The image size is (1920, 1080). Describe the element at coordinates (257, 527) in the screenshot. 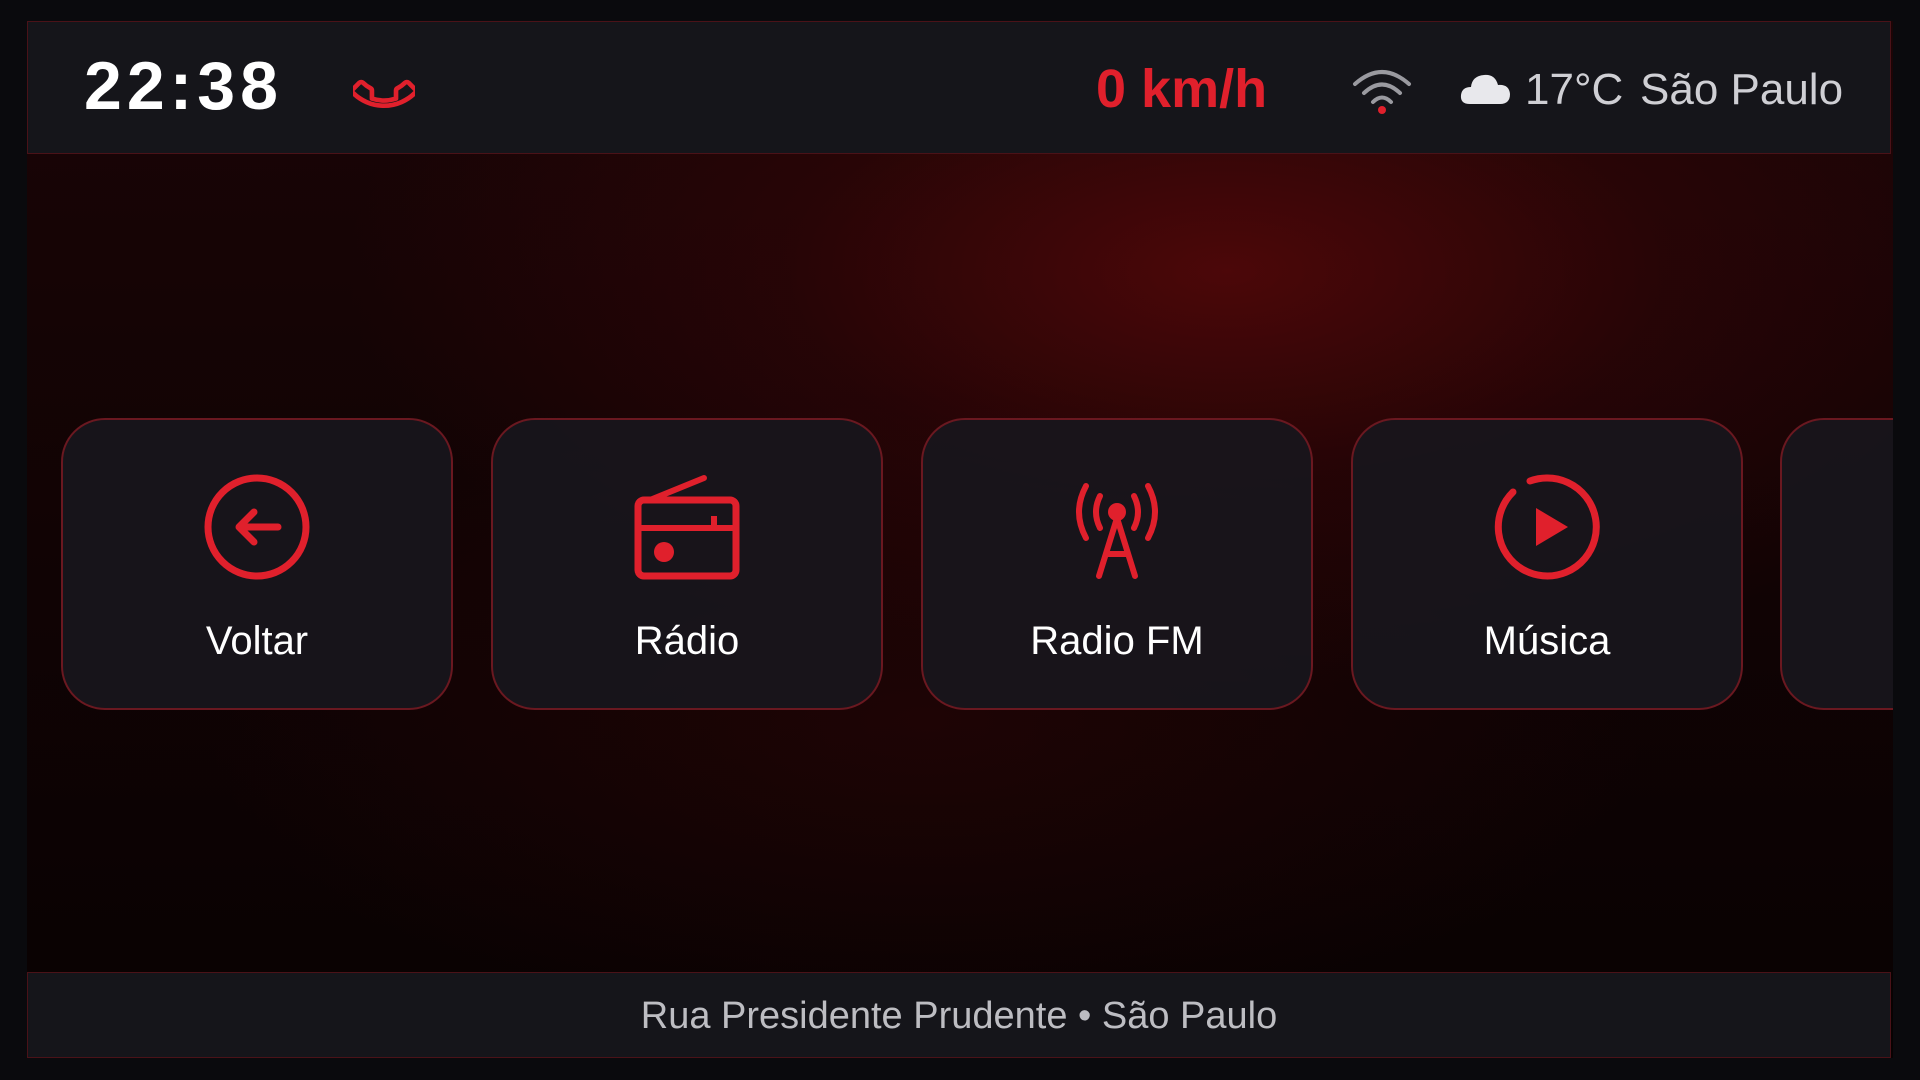

I see `back-arrow-icon` at that location.